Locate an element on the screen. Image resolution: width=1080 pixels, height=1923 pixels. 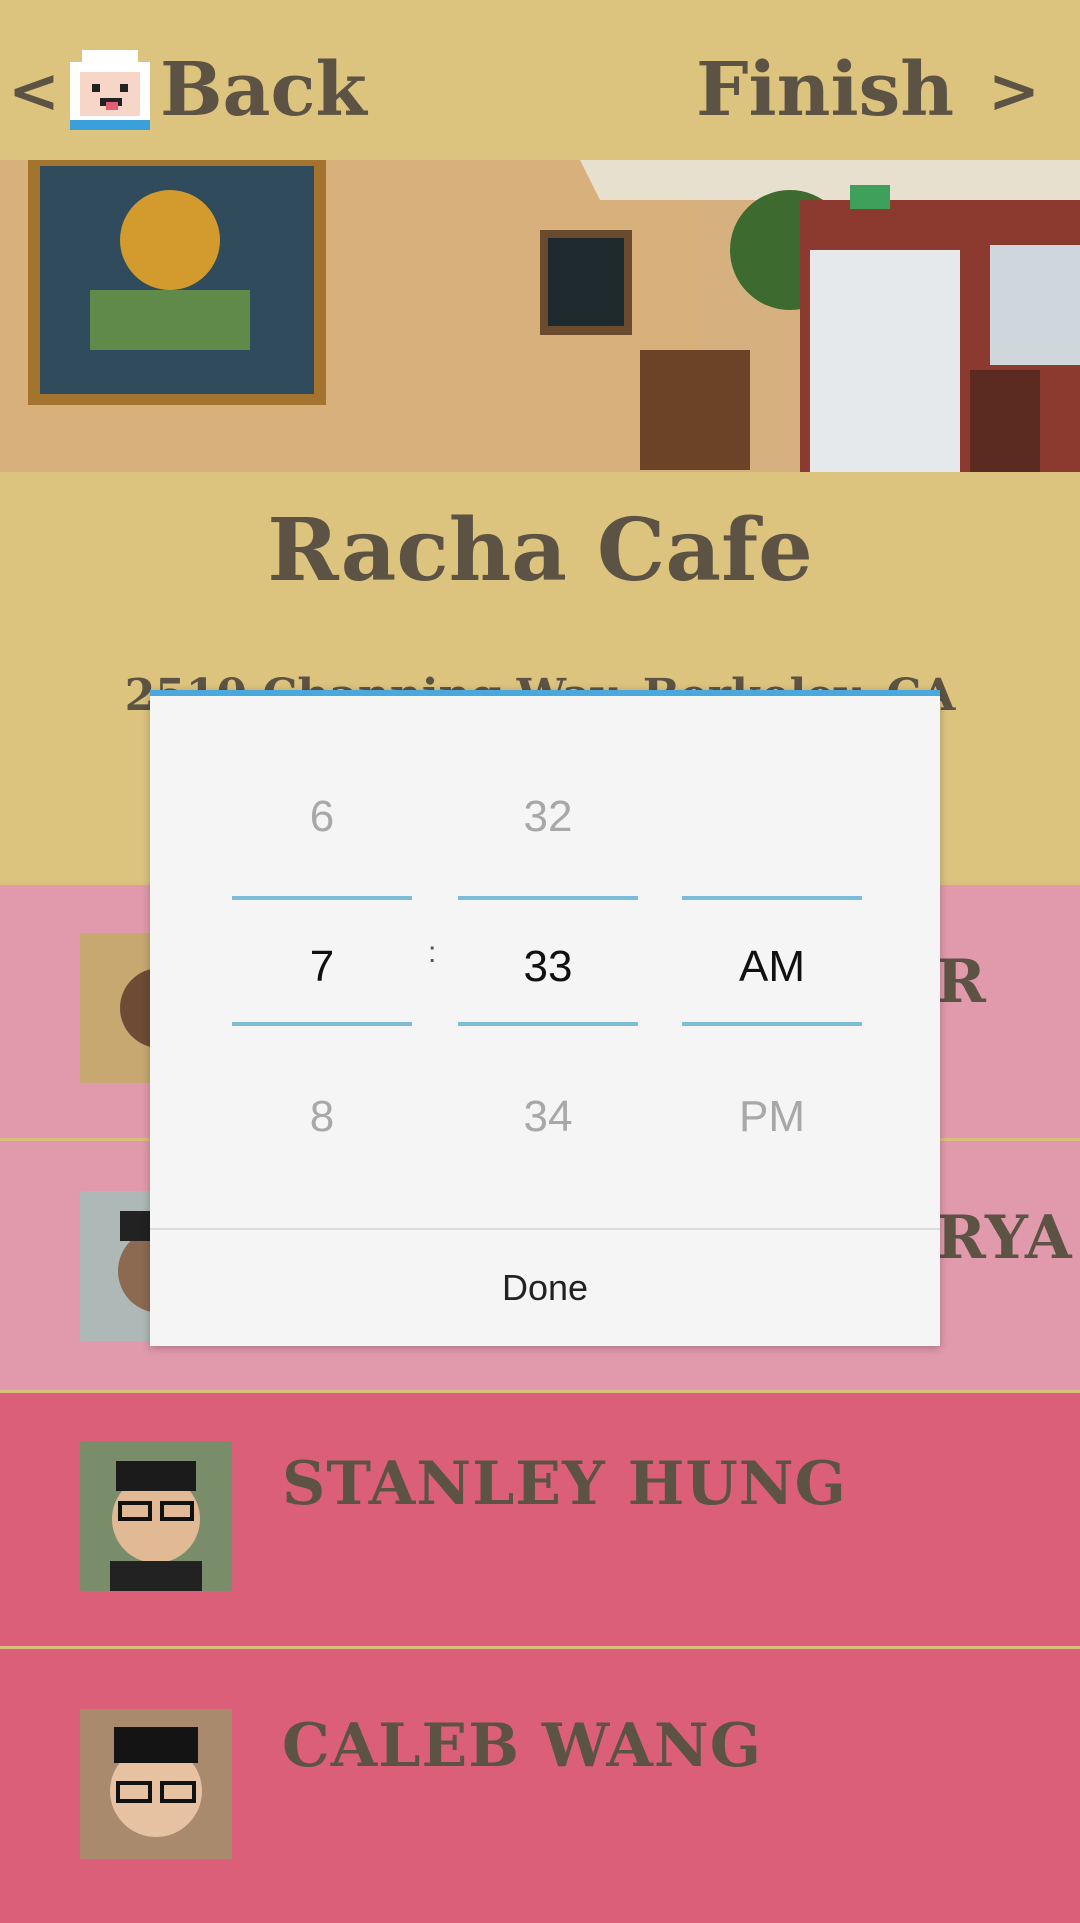
person-name-fragment: R is located at coordinates (961, 982).